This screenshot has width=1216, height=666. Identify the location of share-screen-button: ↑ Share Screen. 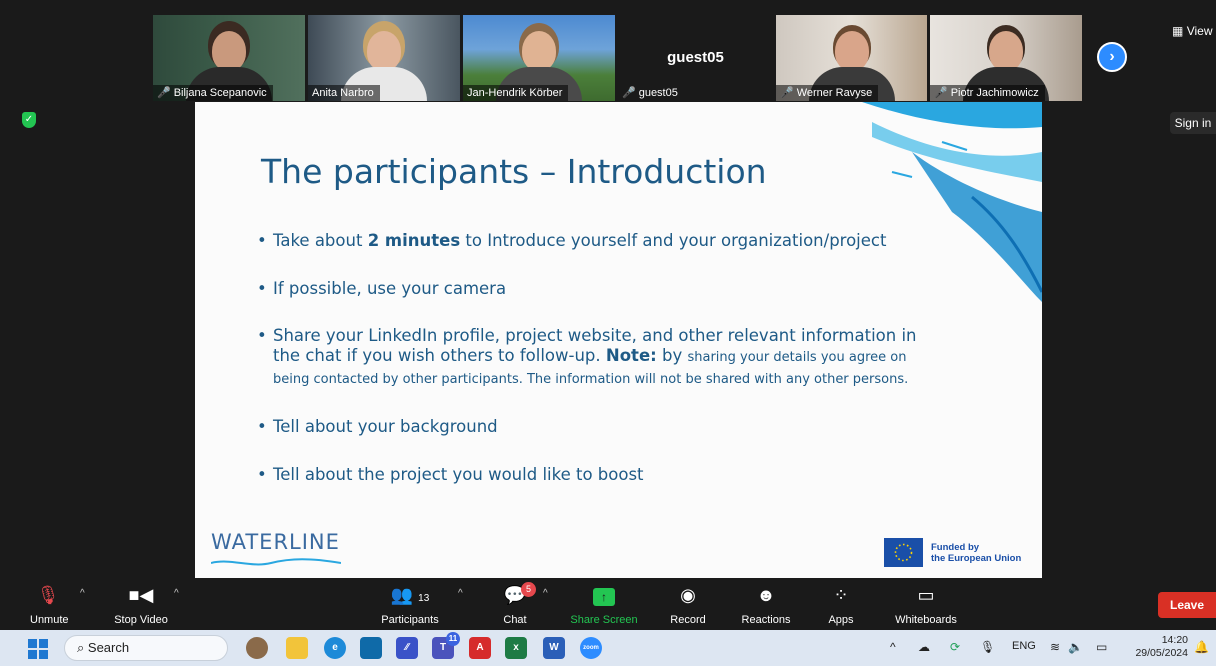
(604, 605).